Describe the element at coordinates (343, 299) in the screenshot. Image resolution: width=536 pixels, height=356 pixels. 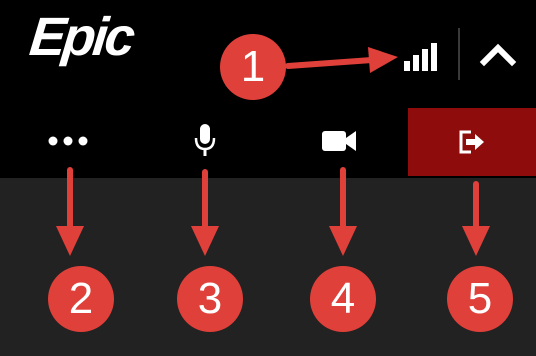
I see `annotation-badge-4: 4` at that location.